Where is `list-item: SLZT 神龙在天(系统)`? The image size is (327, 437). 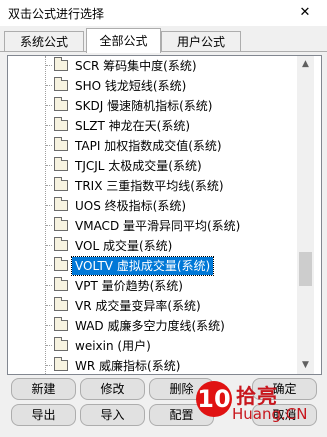 list-item: SLZT 神龙在天(系统) is located at coordinates (152, 126).